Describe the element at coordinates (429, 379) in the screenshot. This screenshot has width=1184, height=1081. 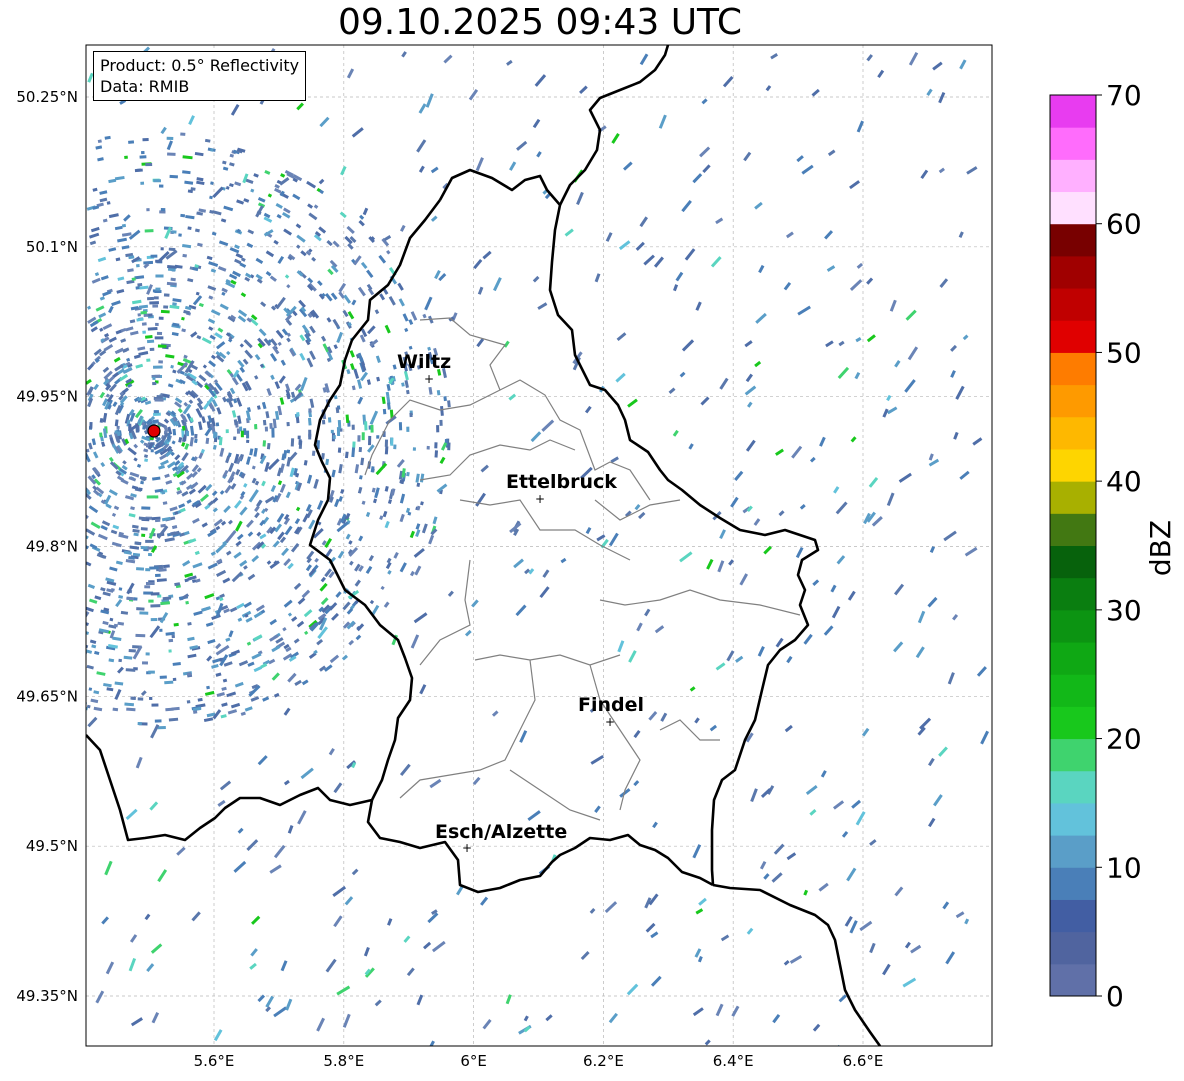
I see `city-marker-wiltz: +` at that location.